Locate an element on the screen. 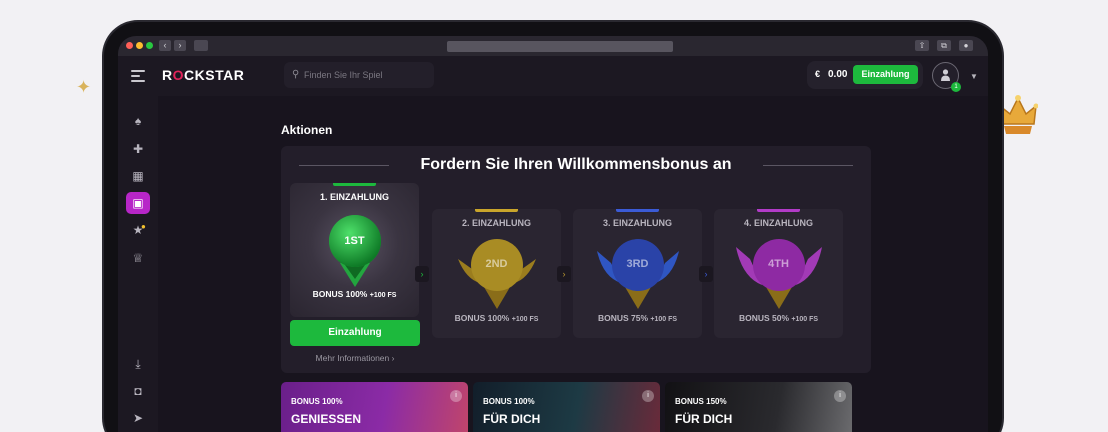 Image resolution: width=1108 pixels, height=432 pixels. minimize-window-button is located at coordinates (139, 45).